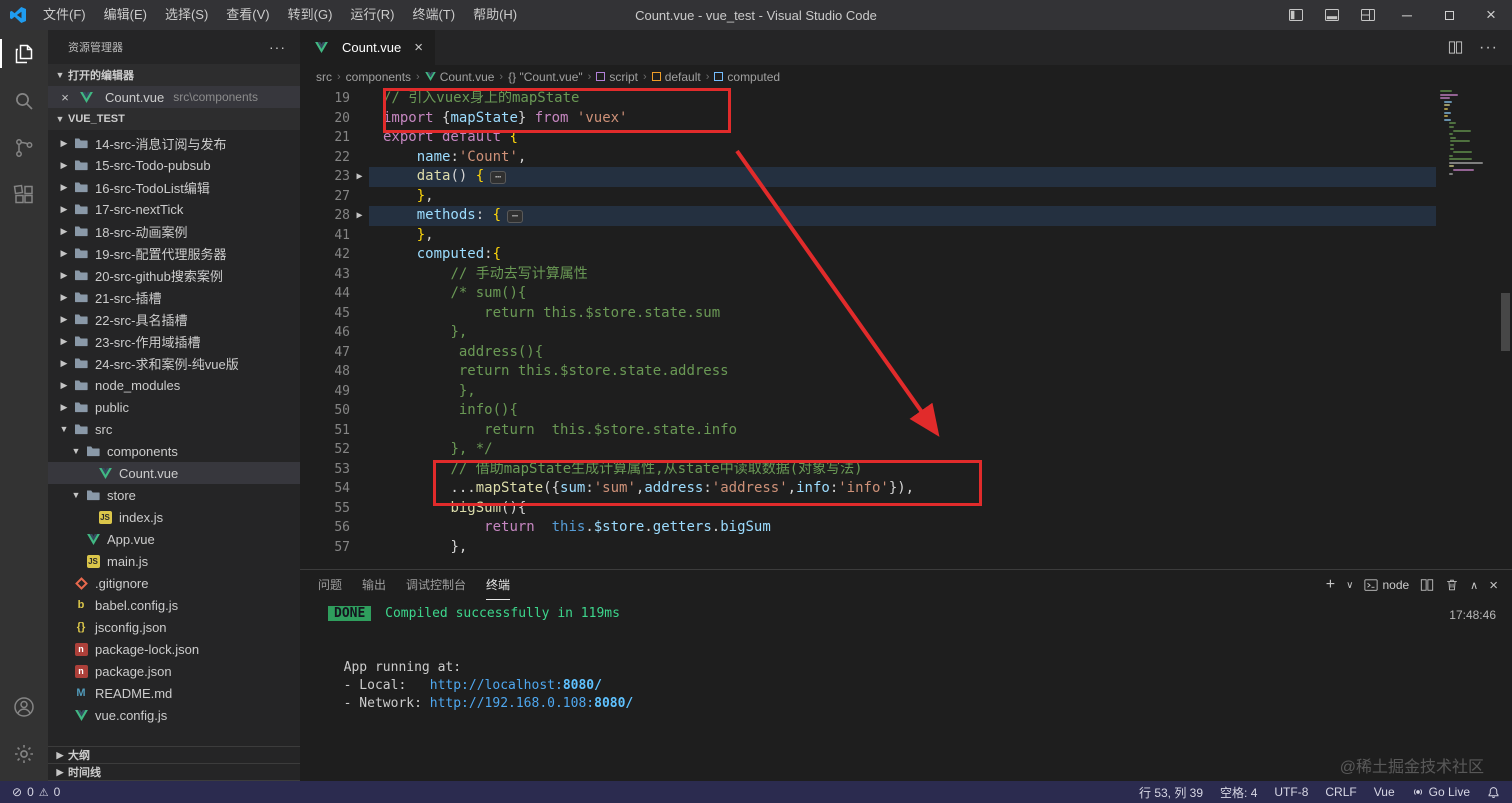  I want to click on code-line: 41 },, so click(868, 236).